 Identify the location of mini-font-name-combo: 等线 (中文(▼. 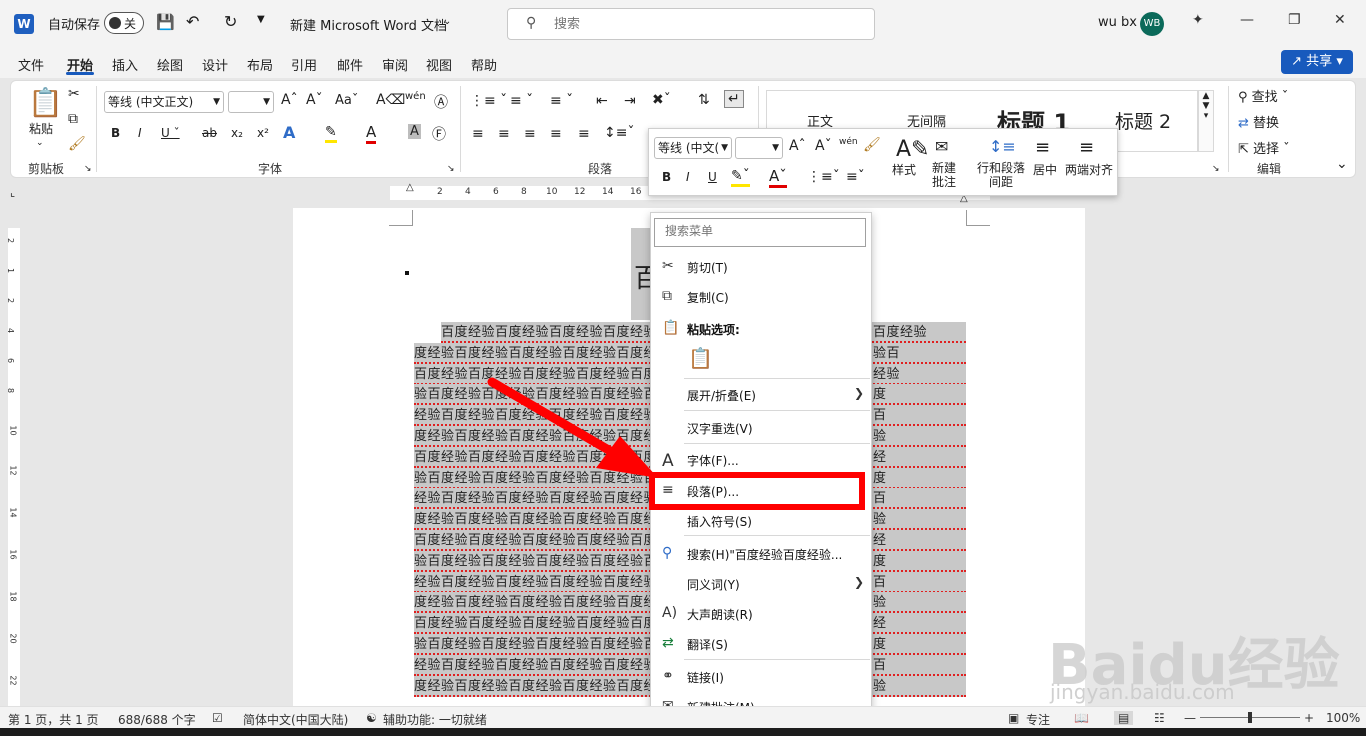
(693, 148).